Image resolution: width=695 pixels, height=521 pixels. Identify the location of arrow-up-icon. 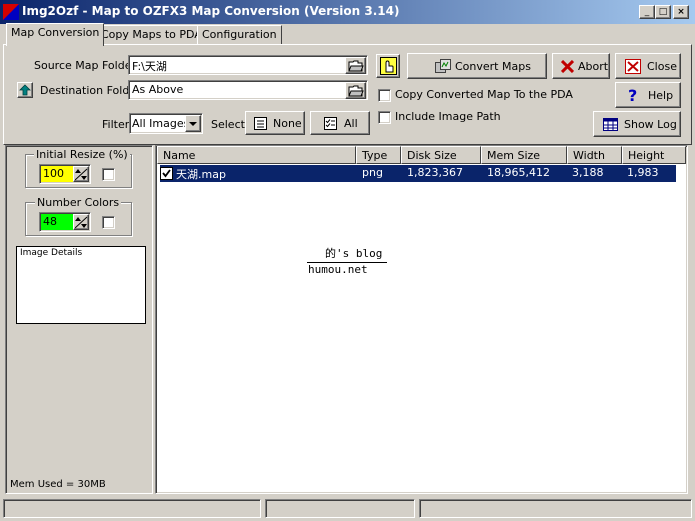
(25, 90).